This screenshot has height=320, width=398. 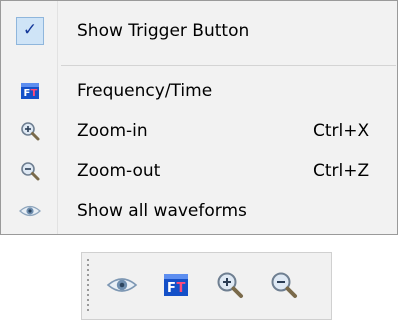 What do you see at coordinates (206, 286) in the screenshot?
I see `toolbar: F T` at bounding box center [206, 286].